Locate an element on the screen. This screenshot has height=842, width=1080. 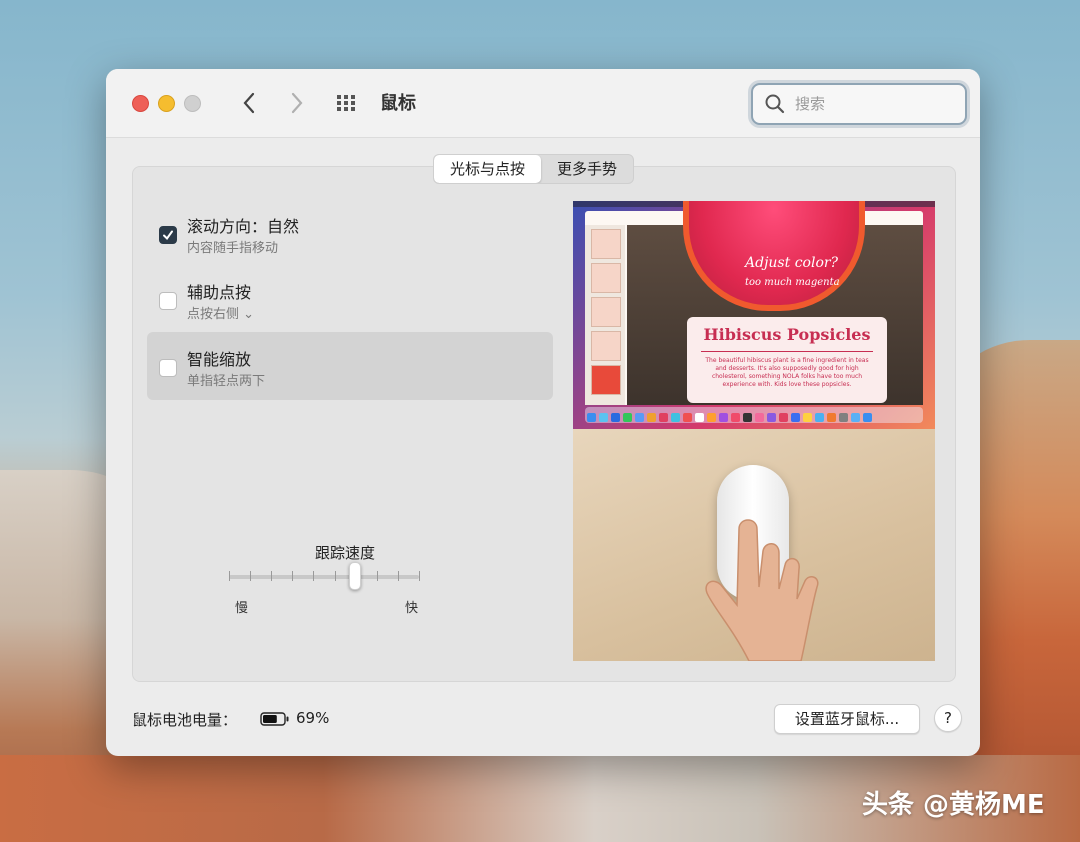
minimize-button is located at coordinates (166, 103).